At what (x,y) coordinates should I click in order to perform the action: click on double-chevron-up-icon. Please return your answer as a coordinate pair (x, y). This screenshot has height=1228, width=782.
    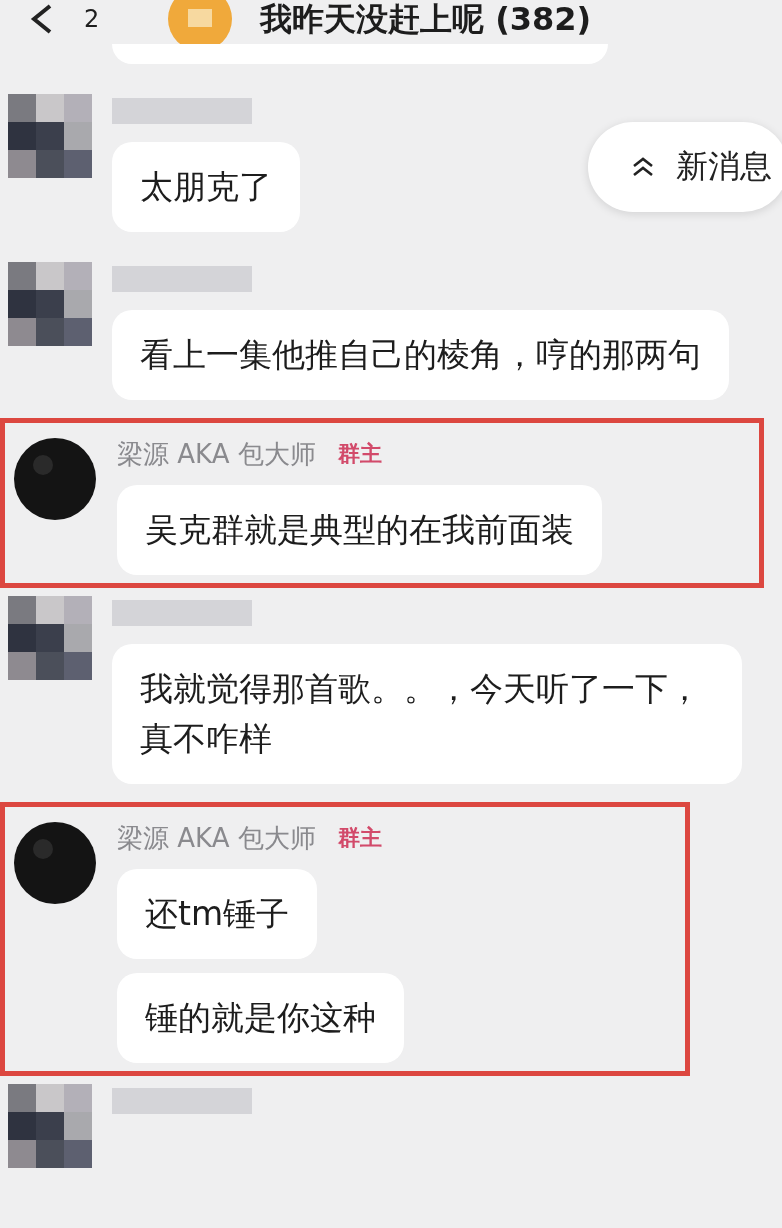
    Looking at the image, I should click on (643, 167).